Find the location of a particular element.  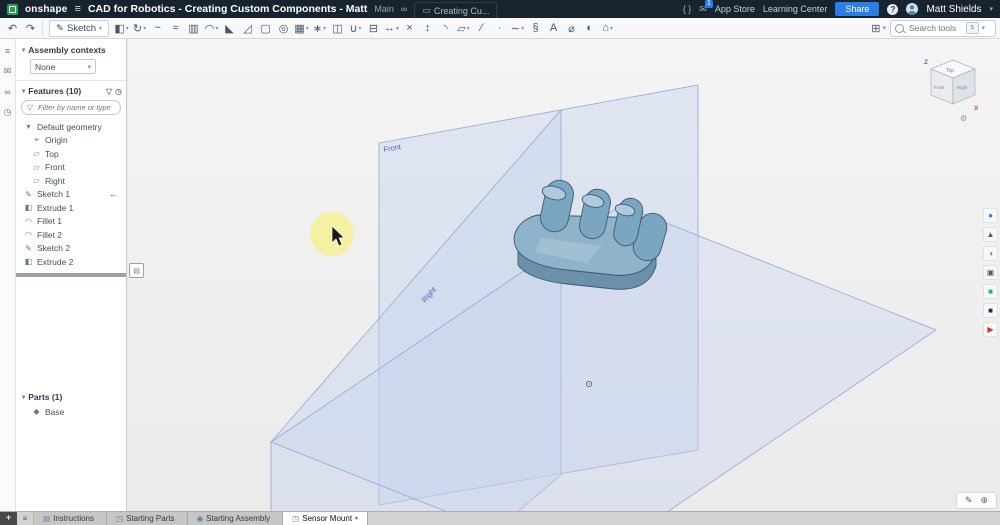

view-cube-right-label: Right is located at coordinates (962, 87).